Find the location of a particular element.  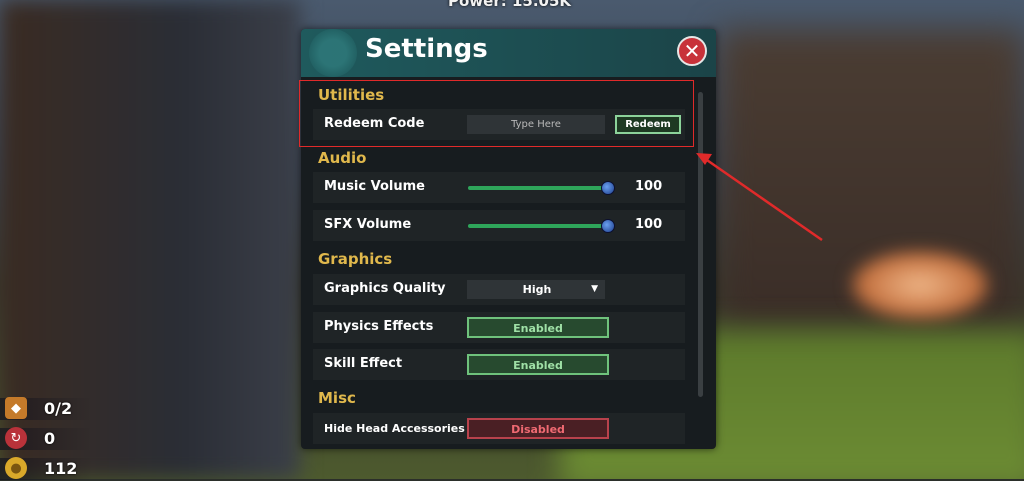

close-button: ✕ is located at coordinates (692, 51).